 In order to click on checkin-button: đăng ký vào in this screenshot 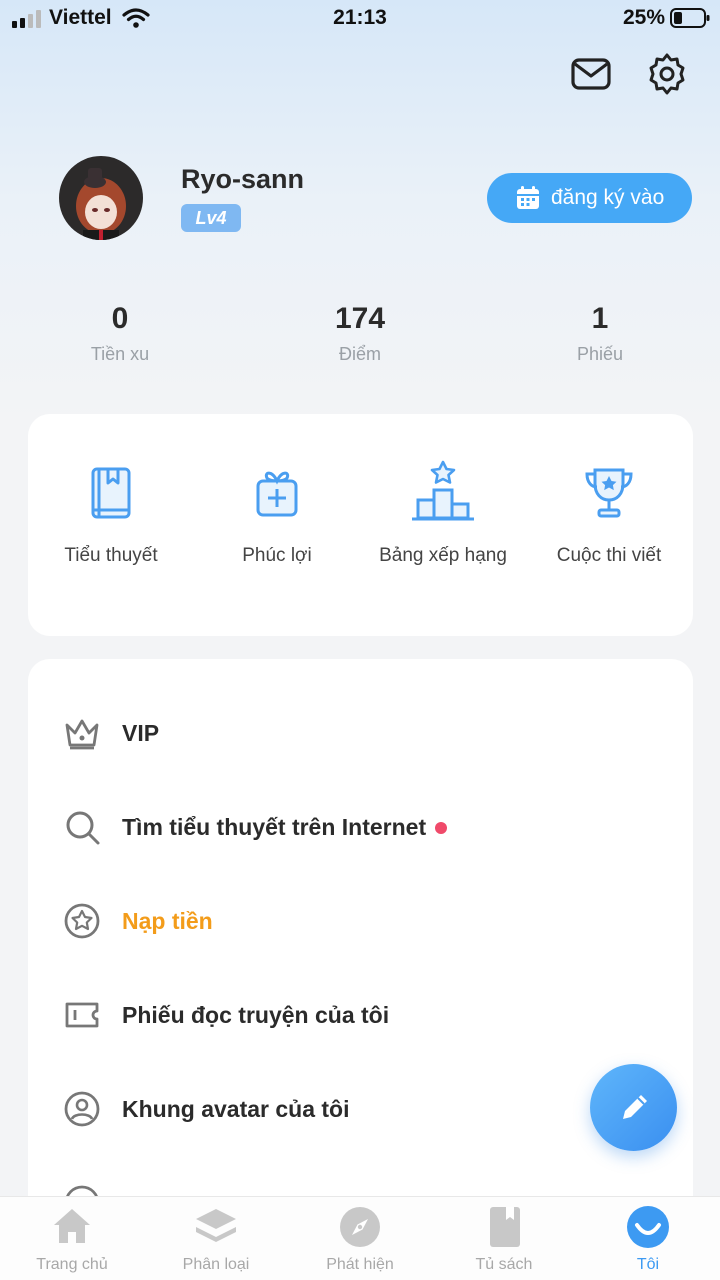, I will do `click(589, 198)`.